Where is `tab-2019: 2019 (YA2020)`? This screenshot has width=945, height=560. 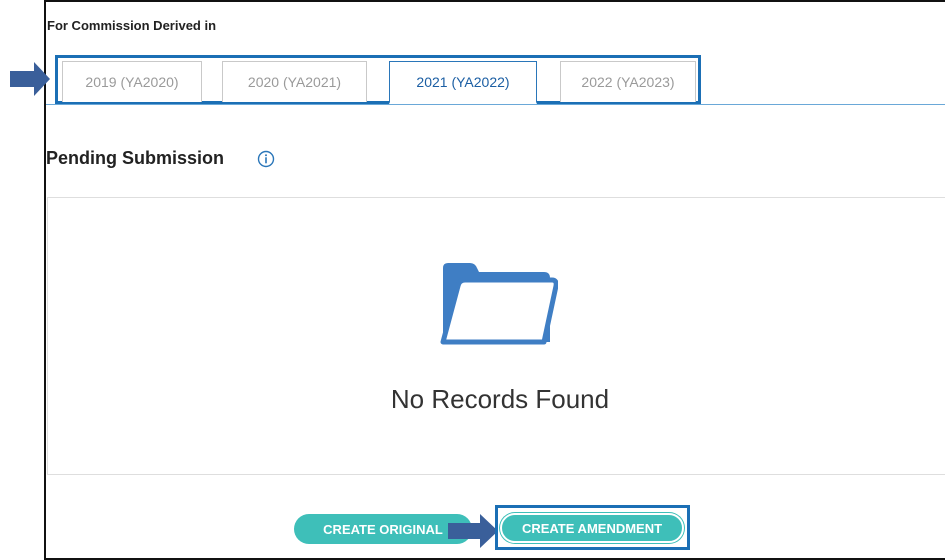 tab-2019: 2019 (YA2020) is located at coordinates (132, 81).